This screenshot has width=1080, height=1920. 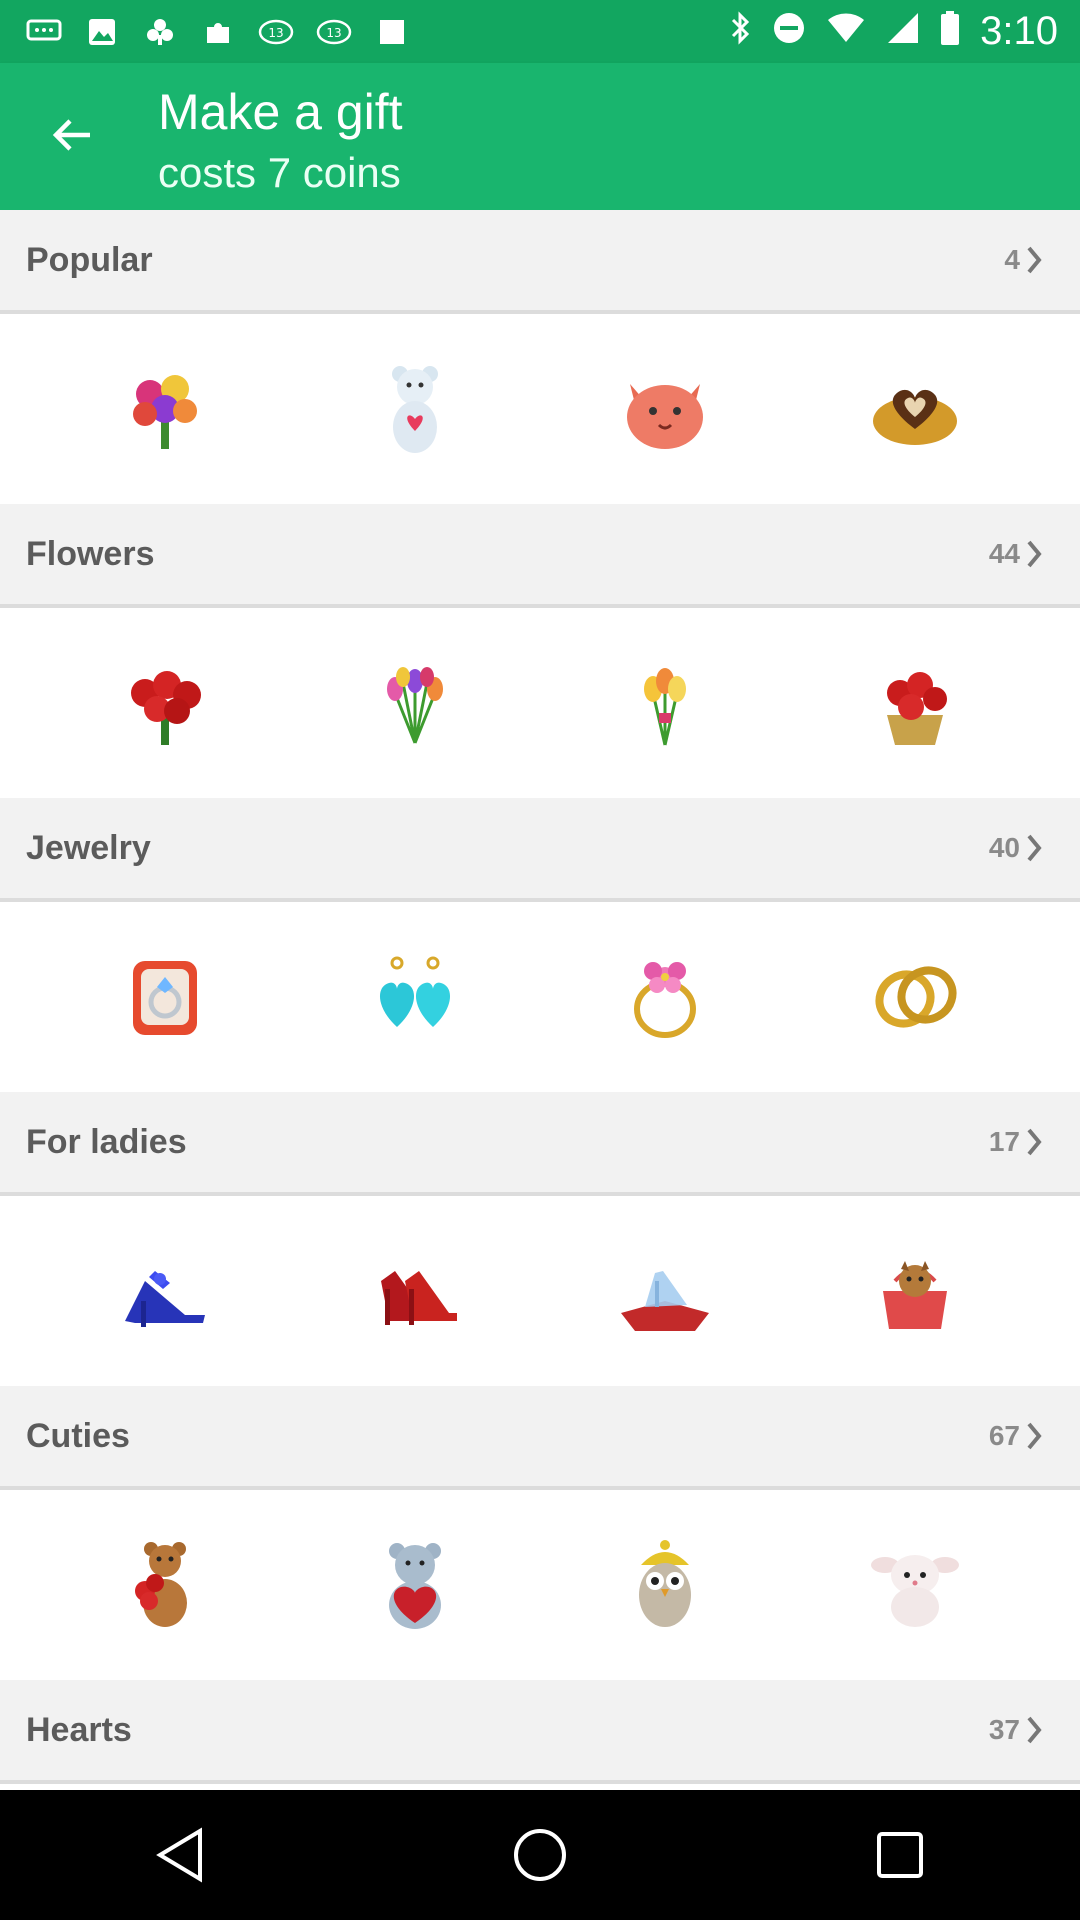 I want to click on home-nav-button, so click(x=540, y=1855).